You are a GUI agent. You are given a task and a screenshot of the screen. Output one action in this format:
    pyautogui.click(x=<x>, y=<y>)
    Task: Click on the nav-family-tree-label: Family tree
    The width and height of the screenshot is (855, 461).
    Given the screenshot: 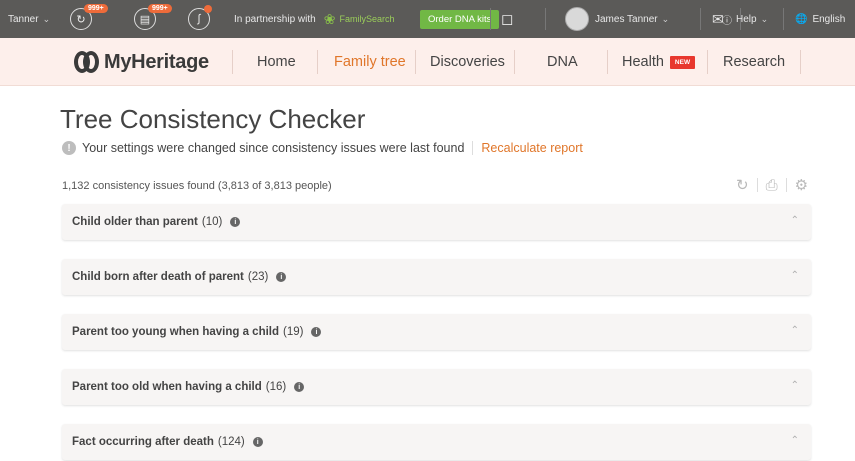 What is the action you would take?
    pyautogui.click(x=370, y=62)
    